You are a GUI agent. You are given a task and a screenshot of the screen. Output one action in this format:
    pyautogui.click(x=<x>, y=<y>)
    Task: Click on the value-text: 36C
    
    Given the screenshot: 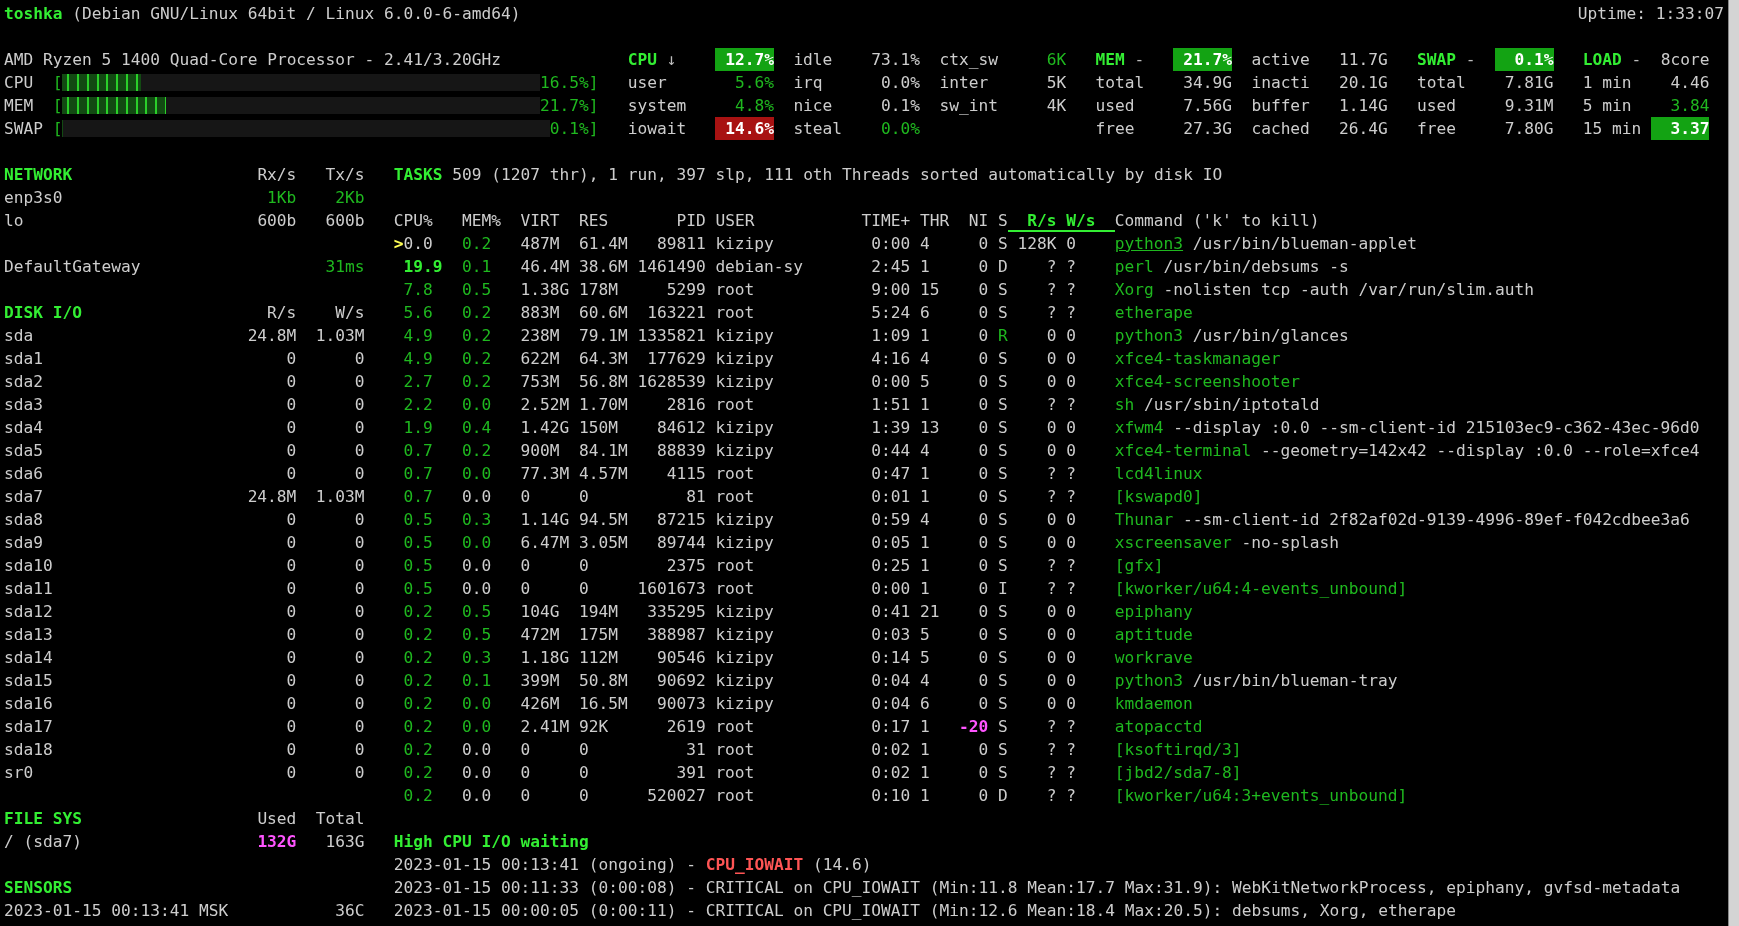 What is the action you would take?
    pyautogui.click(x=349, y=911)
    